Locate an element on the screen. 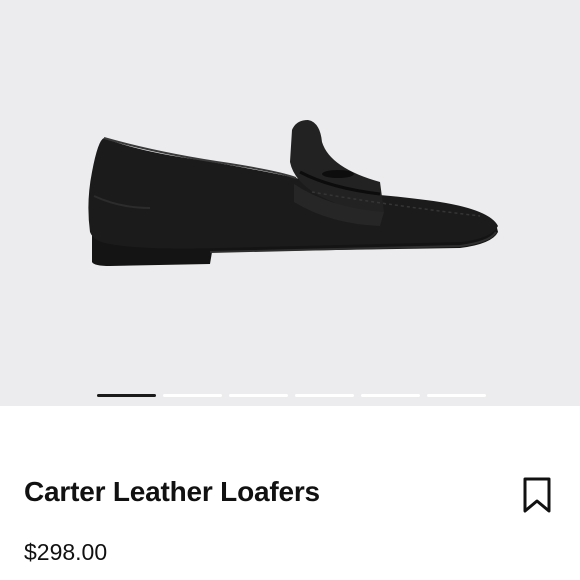 The height and width of the screenshot is (580, 580). product-price: $298.00 is located at coordinates (66, 552).